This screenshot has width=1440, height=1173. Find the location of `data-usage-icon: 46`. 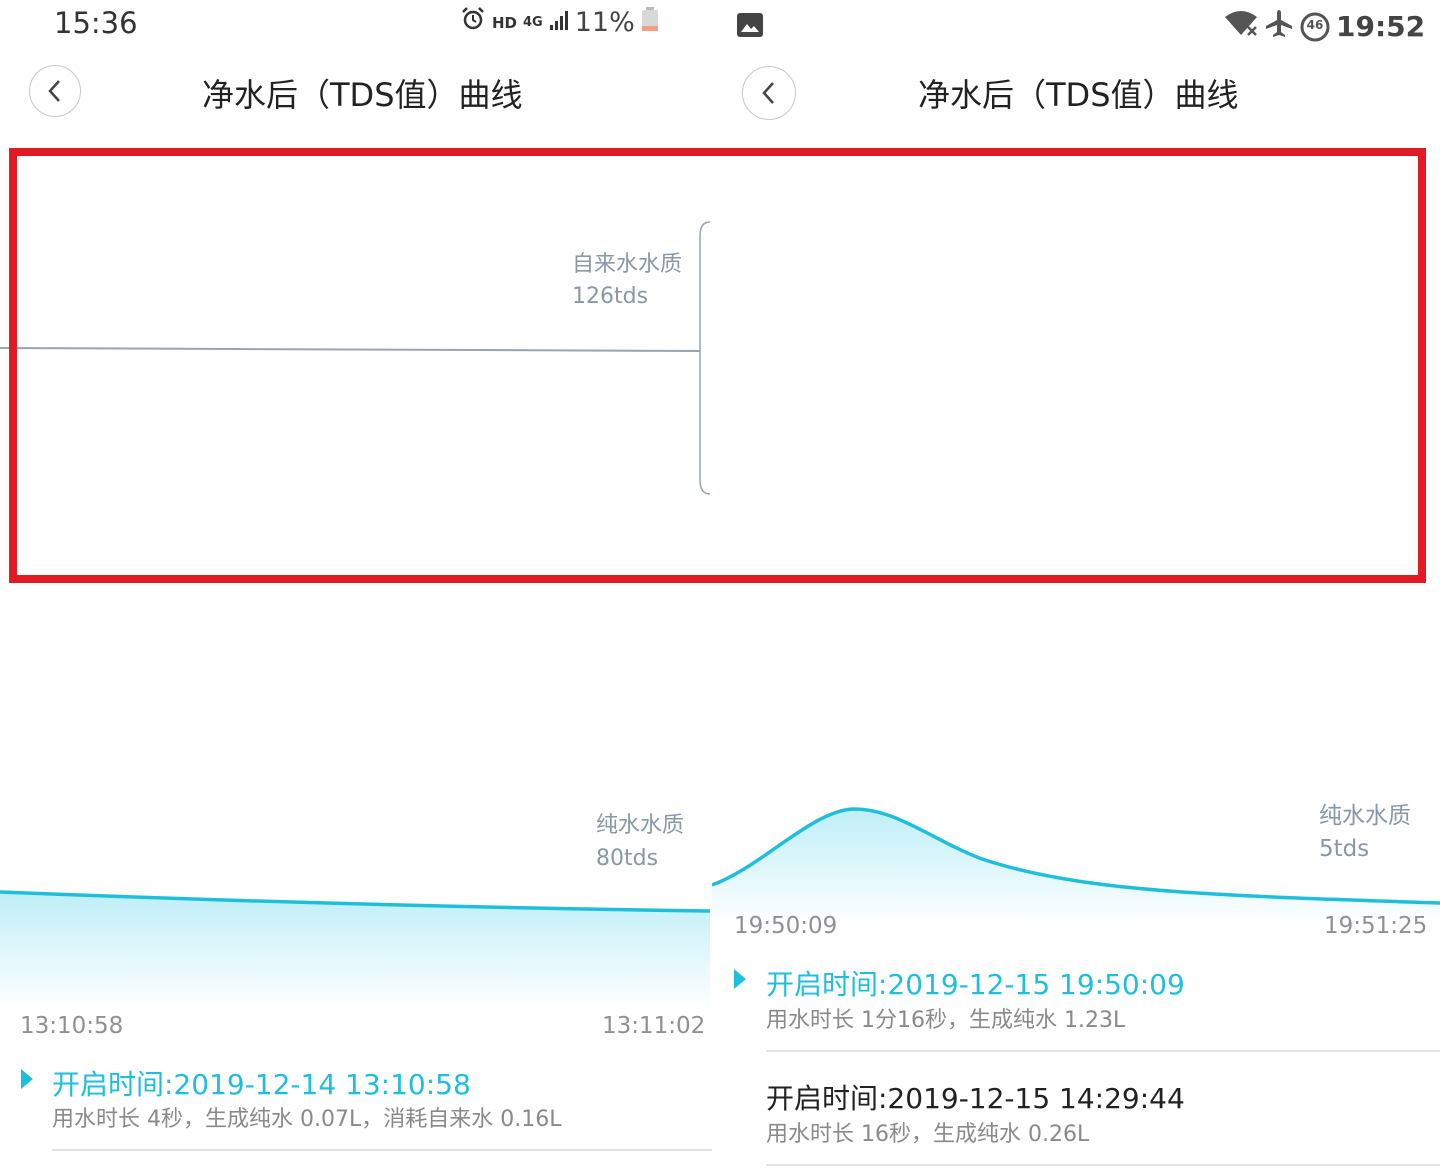

data-usage-icon: 46 is located at coordinates (1315, 27).